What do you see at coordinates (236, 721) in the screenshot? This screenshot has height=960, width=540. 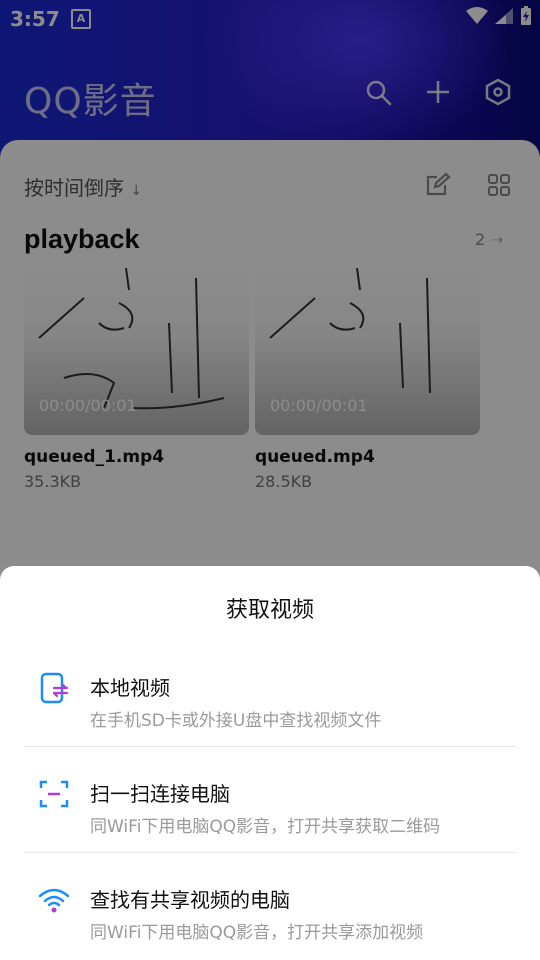 I see `option-subtitle: 在手机SD卡或外接U盘中查找视频文件` at bounding box center [236, 721].